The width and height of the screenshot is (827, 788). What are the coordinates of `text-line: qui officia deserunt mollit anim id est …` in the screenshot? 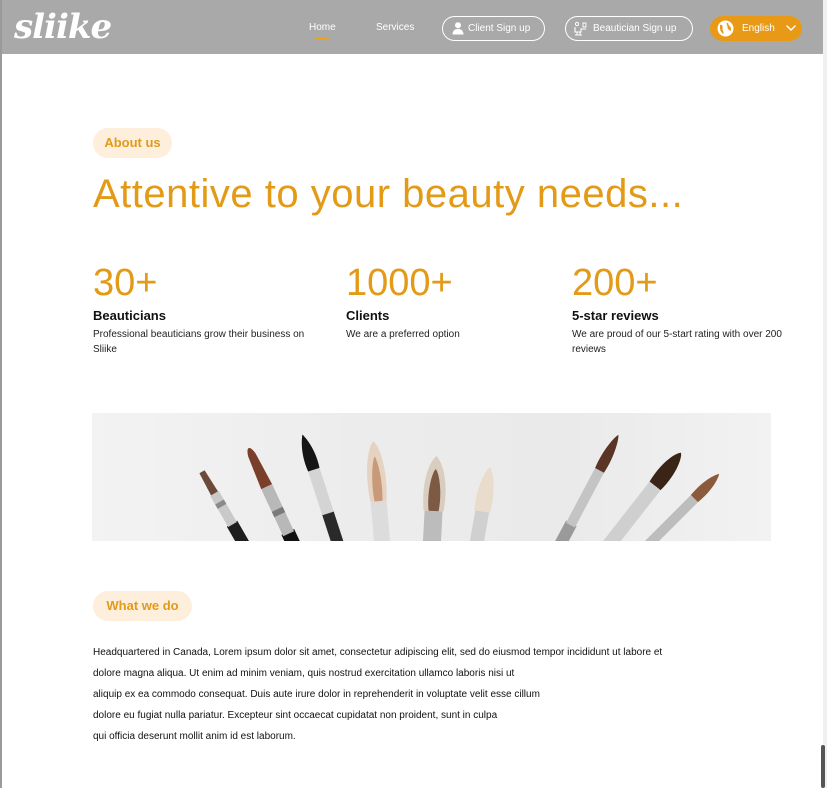 It's located at (194, 736).